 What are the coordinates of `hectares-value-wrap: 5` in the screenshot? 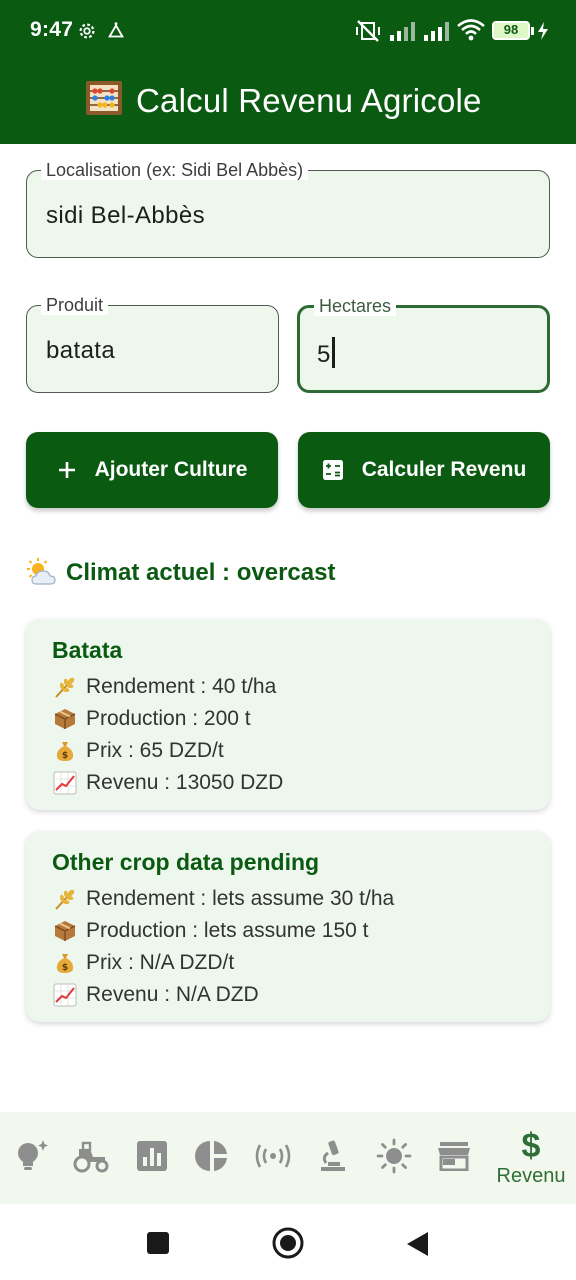 It's located at (326, 353).